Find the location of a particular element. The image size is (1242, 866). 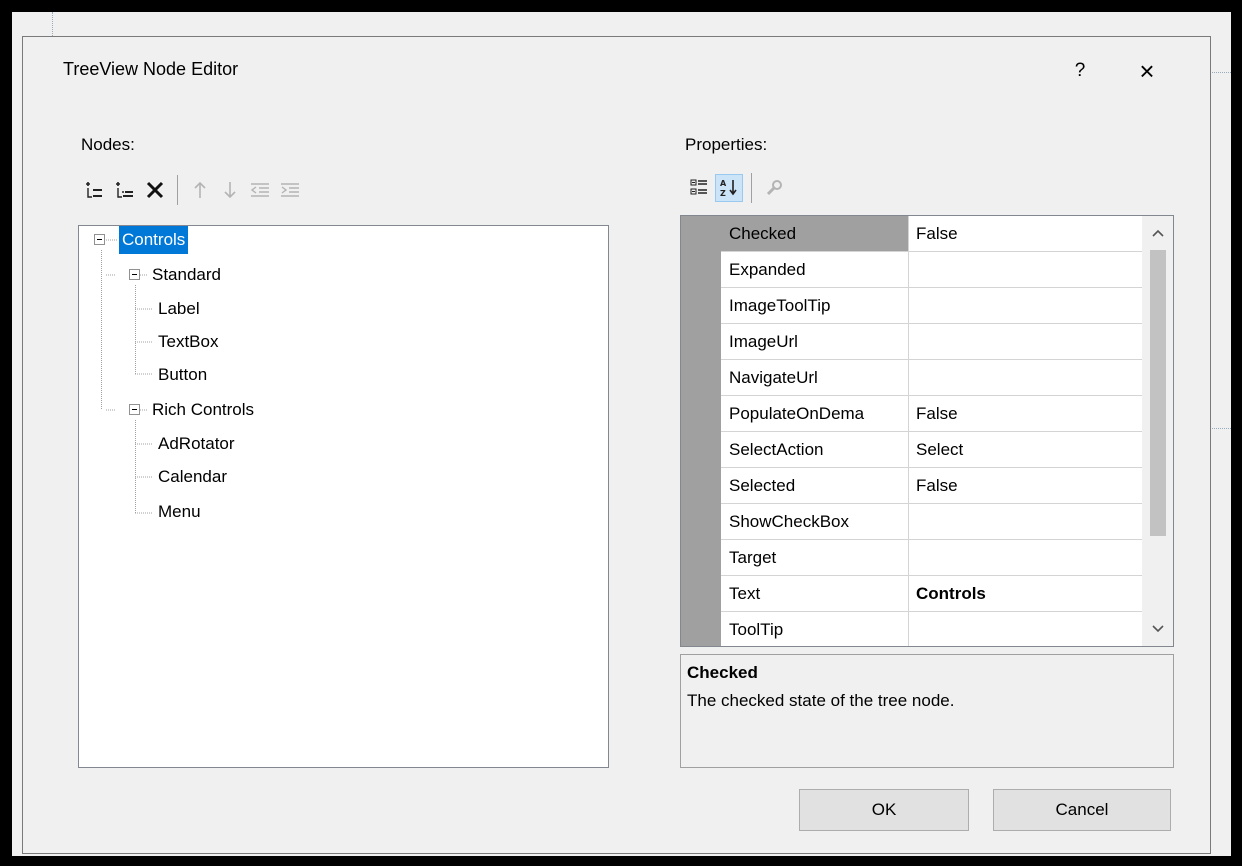

property-name: Expanded is located at coordinates (815, 269).